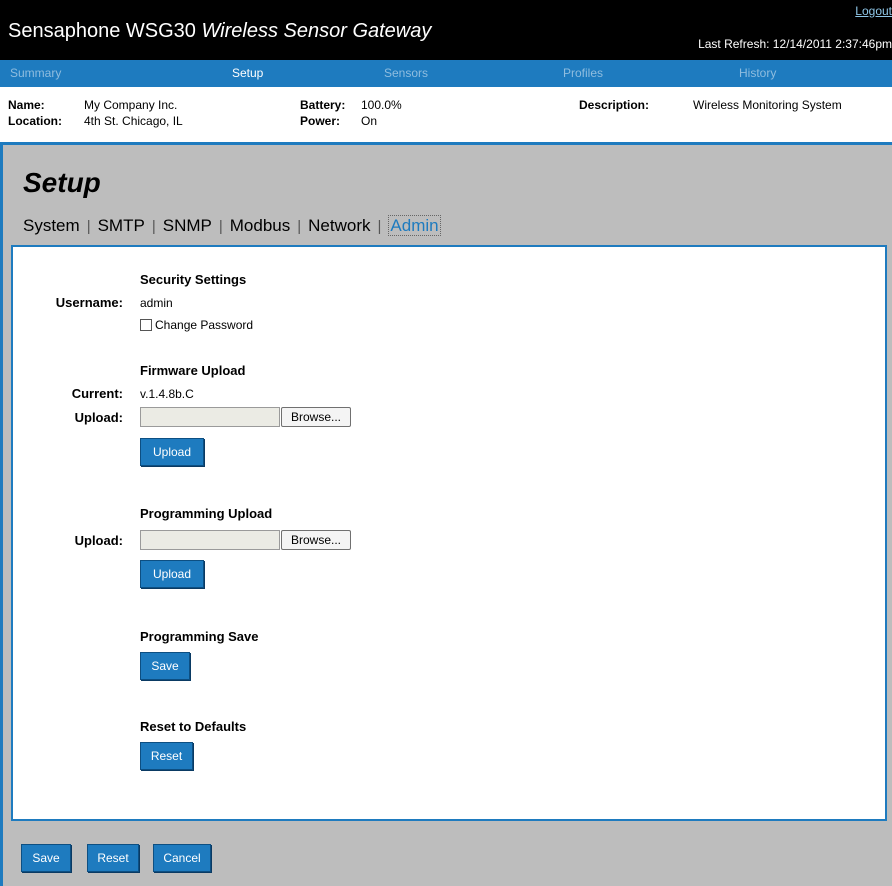 The width and height of the screenshot is (892, 886). Describe the element at coordinates (316, 31) in the screenshot. I see `app-title-subtitle: Wireless Sensor Gateway` at that location.